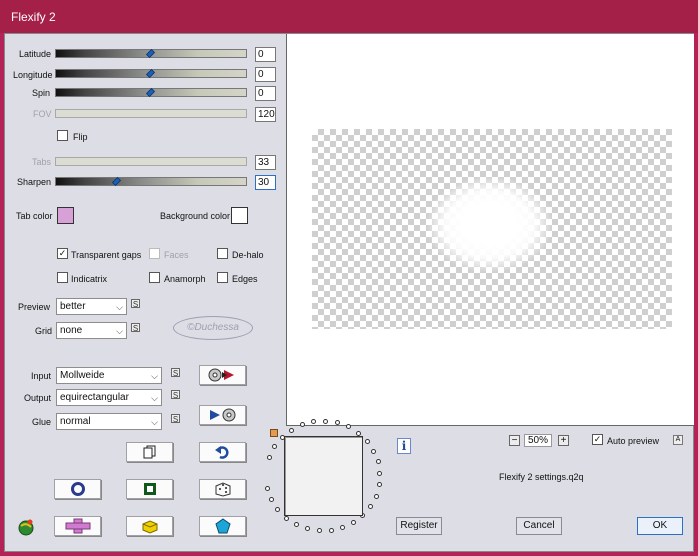 This screenshot has width=698, height=556. Describe the element at coordinates (633, 441) in the screenshot. I see `auto-preview-label: Auto preview` at that location.